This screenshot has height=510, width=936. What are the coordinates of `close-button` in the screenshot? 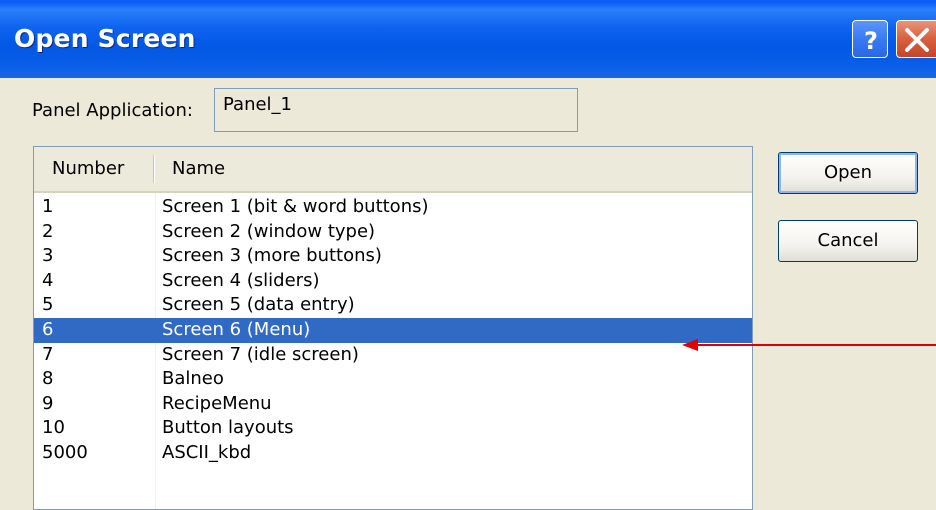 It's located at (916, 39).